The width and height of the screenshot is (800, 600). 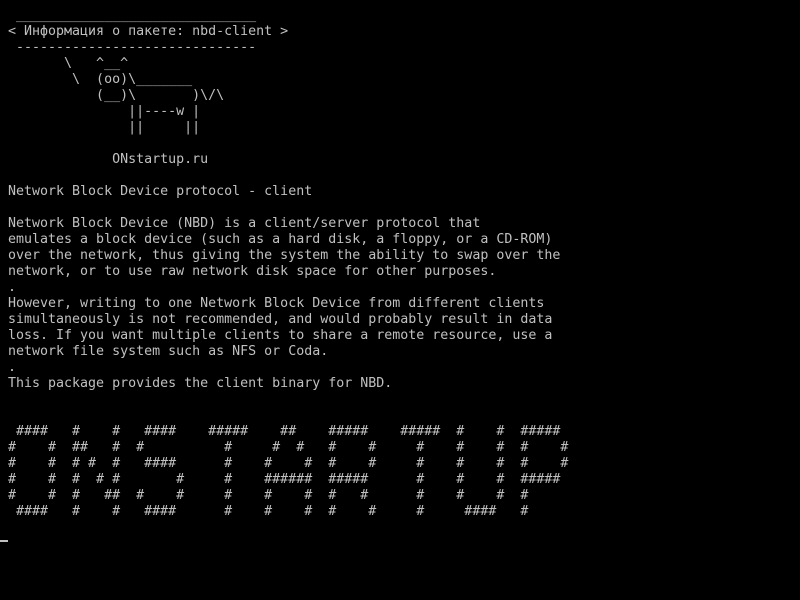 What do you see at coordinates (108, 159) in the screenshot?
I see `terminal-line: ONstartup.ru` at bounding box center [108, 159].